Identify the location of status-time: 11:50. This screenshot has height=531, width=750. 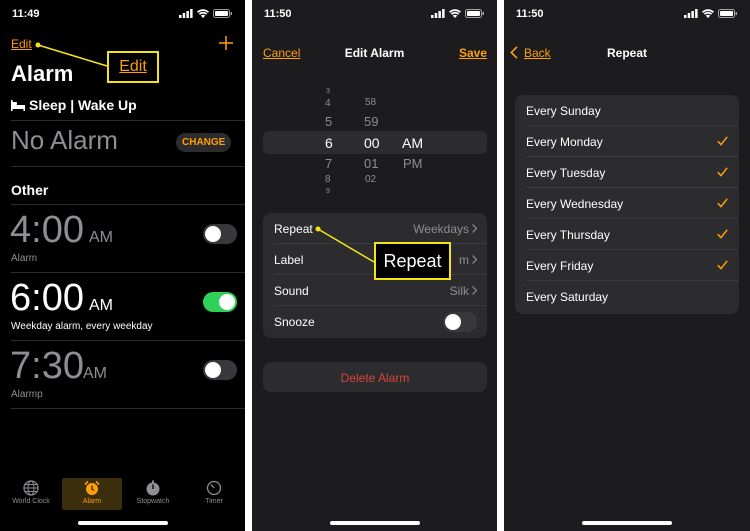
(530, 14).